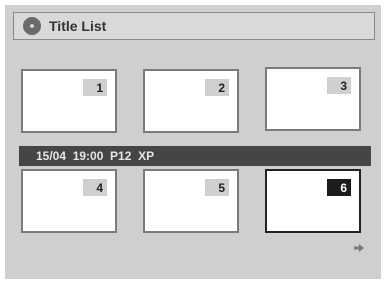  Describe the element at coordinates (32, 26) in the screenshot. I see `disc-icon` at that location.